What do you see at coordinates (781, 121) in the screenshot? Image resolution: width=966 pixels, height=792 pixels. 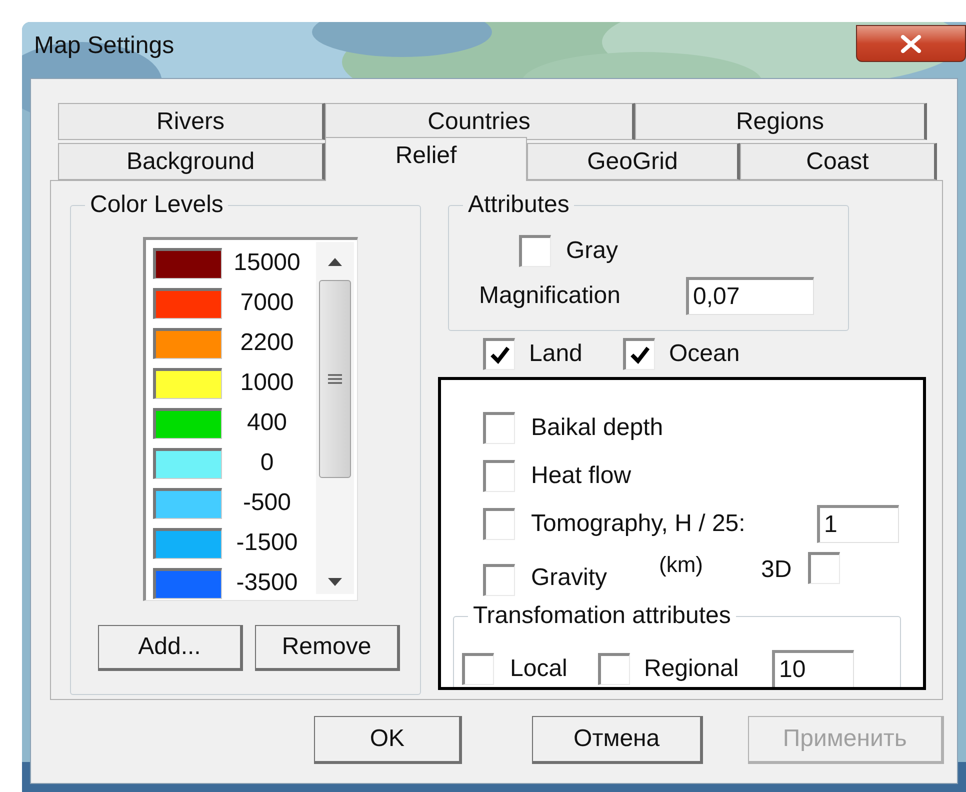 I see `tab: Regions` at bounding box center [781, 121].